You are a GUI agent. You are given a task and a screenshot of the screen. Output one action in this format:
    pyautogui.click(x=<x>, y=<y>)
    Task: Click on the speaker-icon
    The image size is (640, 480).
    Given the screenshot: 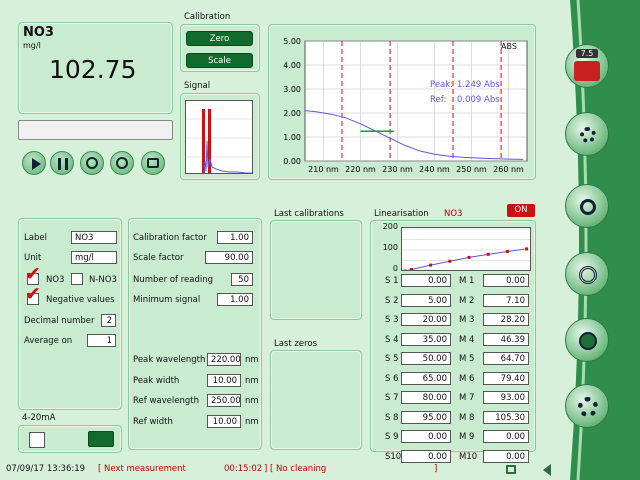 What is the action you would take?
    pyautogui.click(x=547, y=470)
    